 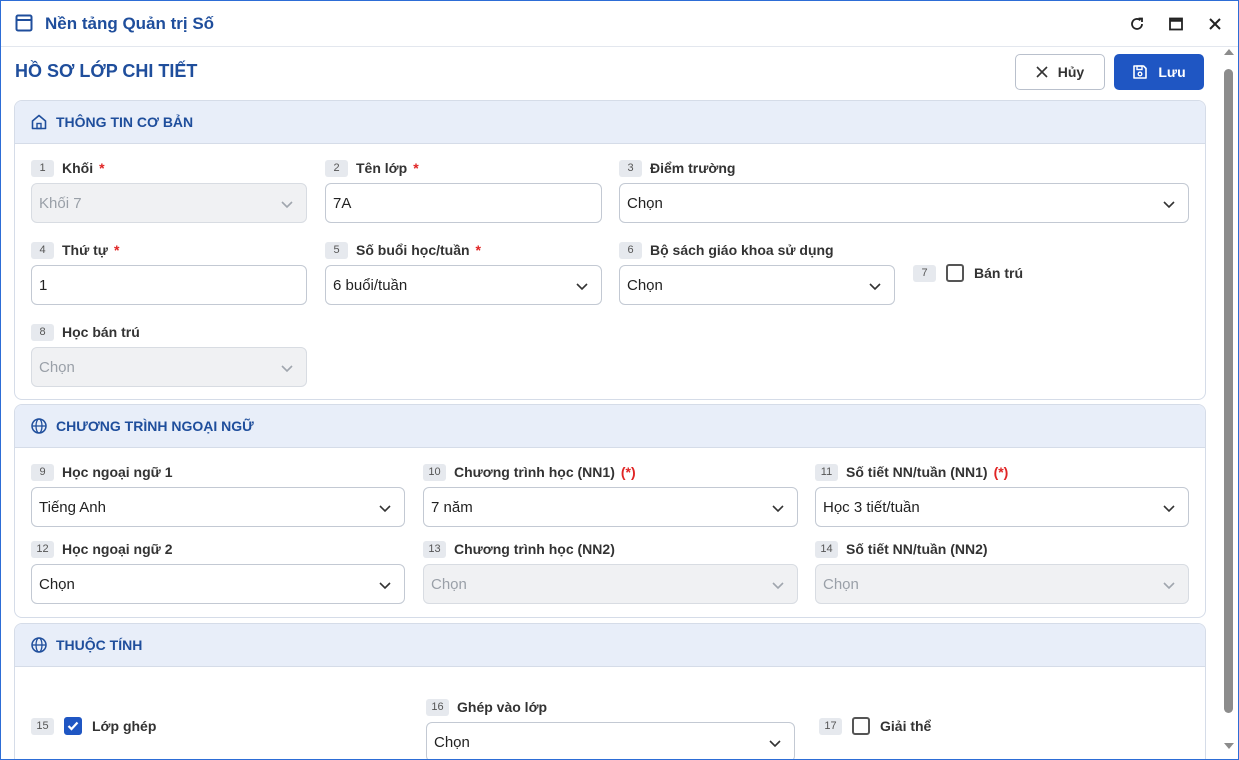 I want to click on select-value: Học 3 tiết/tuần, so click(x=871, y=507).